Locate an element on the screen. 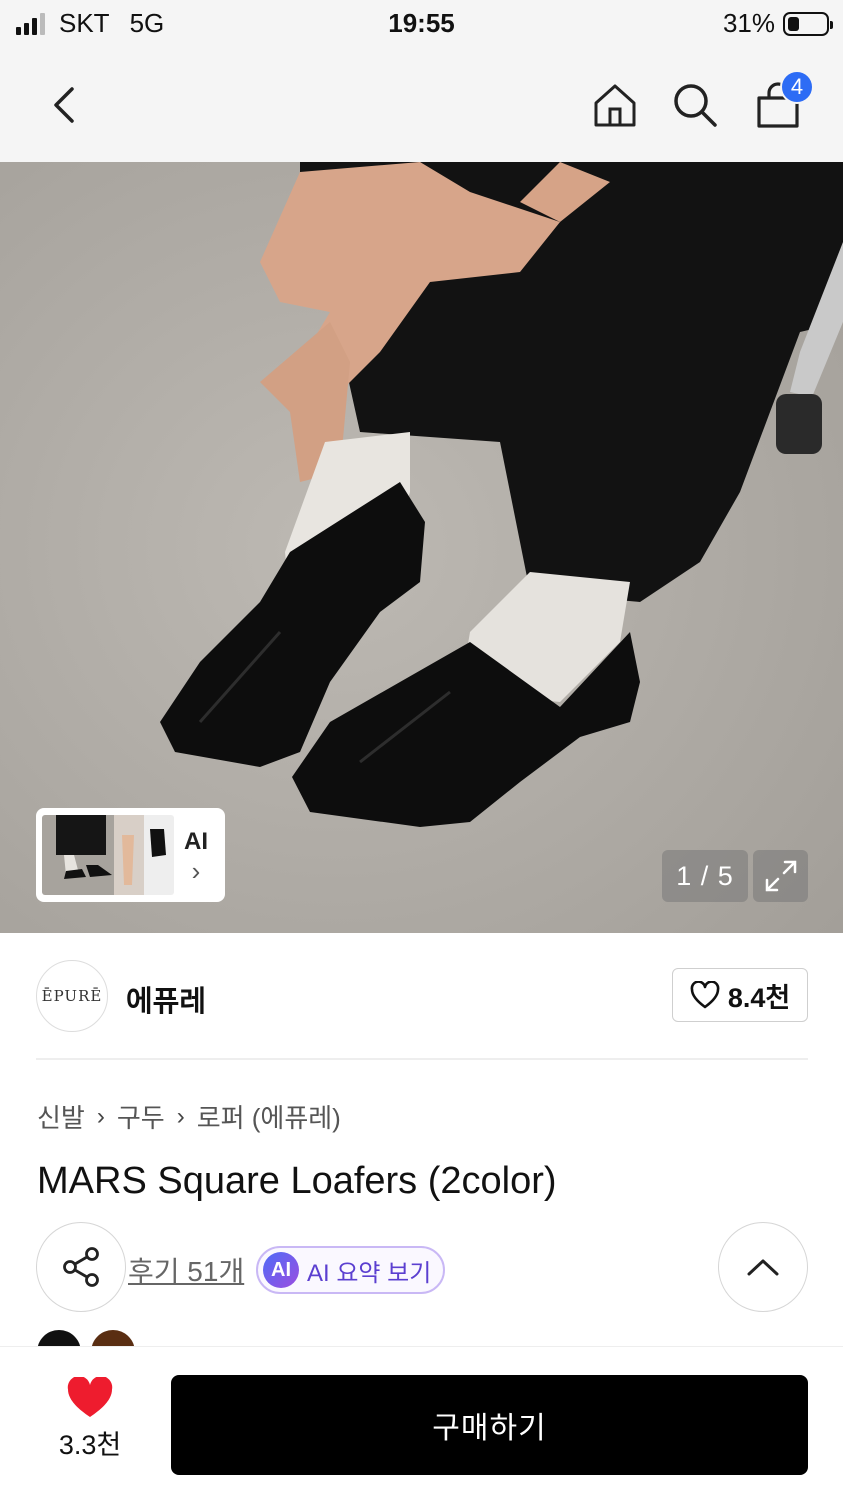 Image resolution: width=843 pixels, height=1500 pixels. ai-label-group: AI › is located at coordinates (196, 857).